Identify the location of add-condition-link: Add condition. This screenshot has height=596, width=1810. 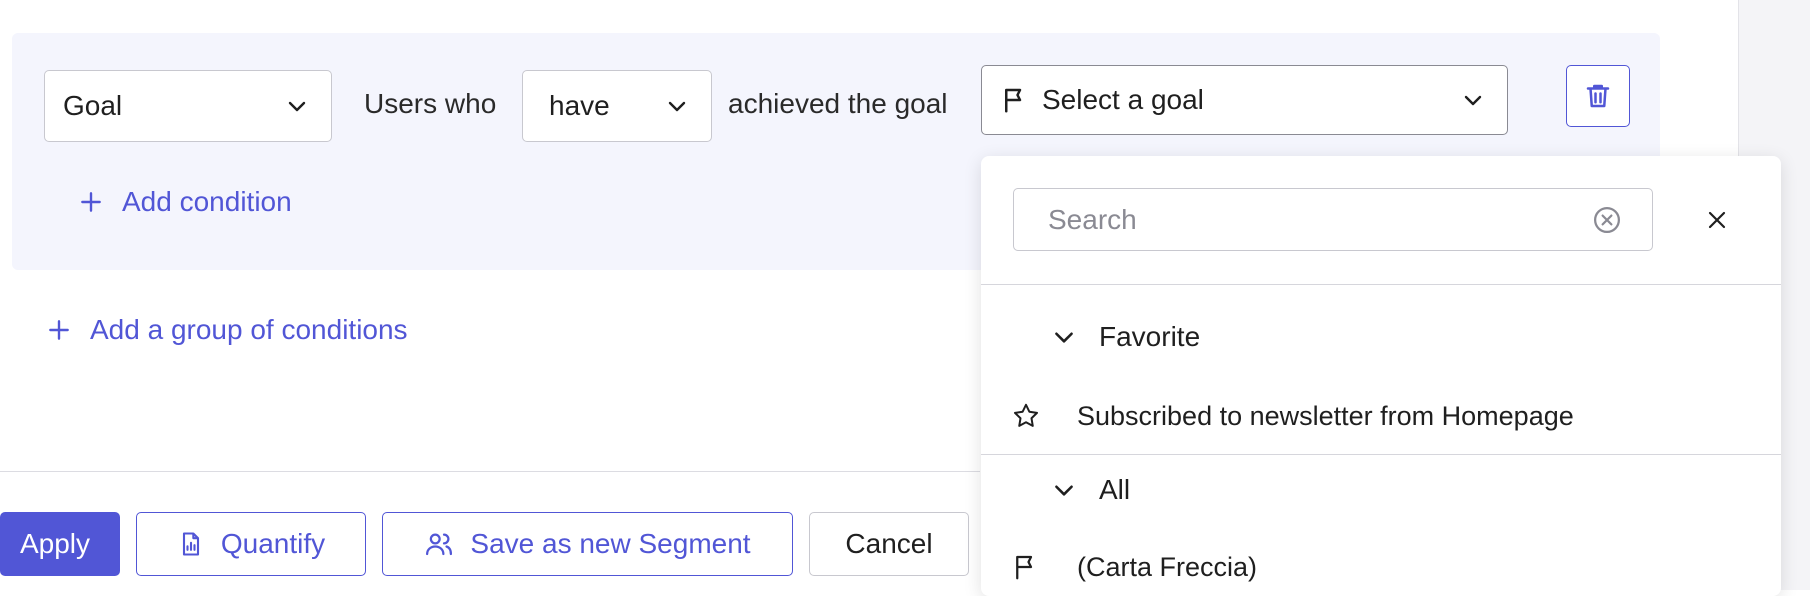
(185, 202).